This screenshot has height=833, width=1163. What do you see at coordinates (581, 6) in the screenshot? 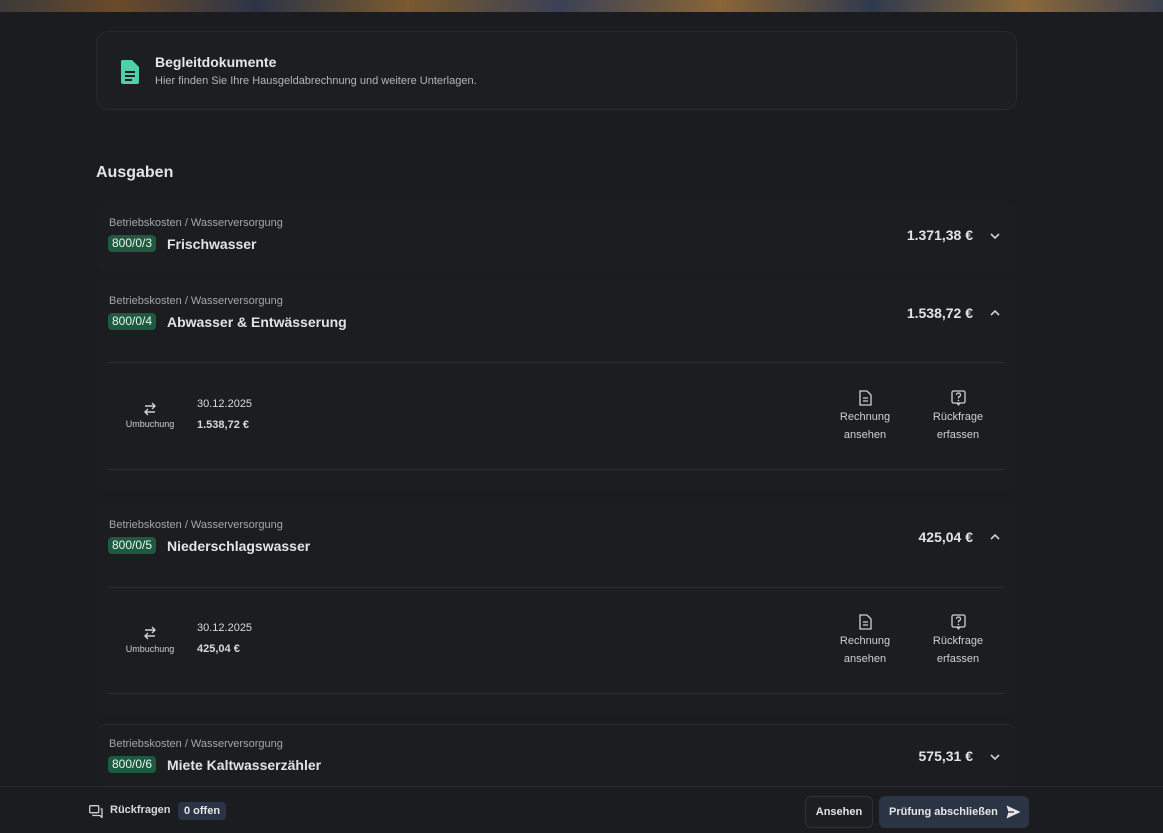
I see `header-banner-image` at bounding box center [581, 6].